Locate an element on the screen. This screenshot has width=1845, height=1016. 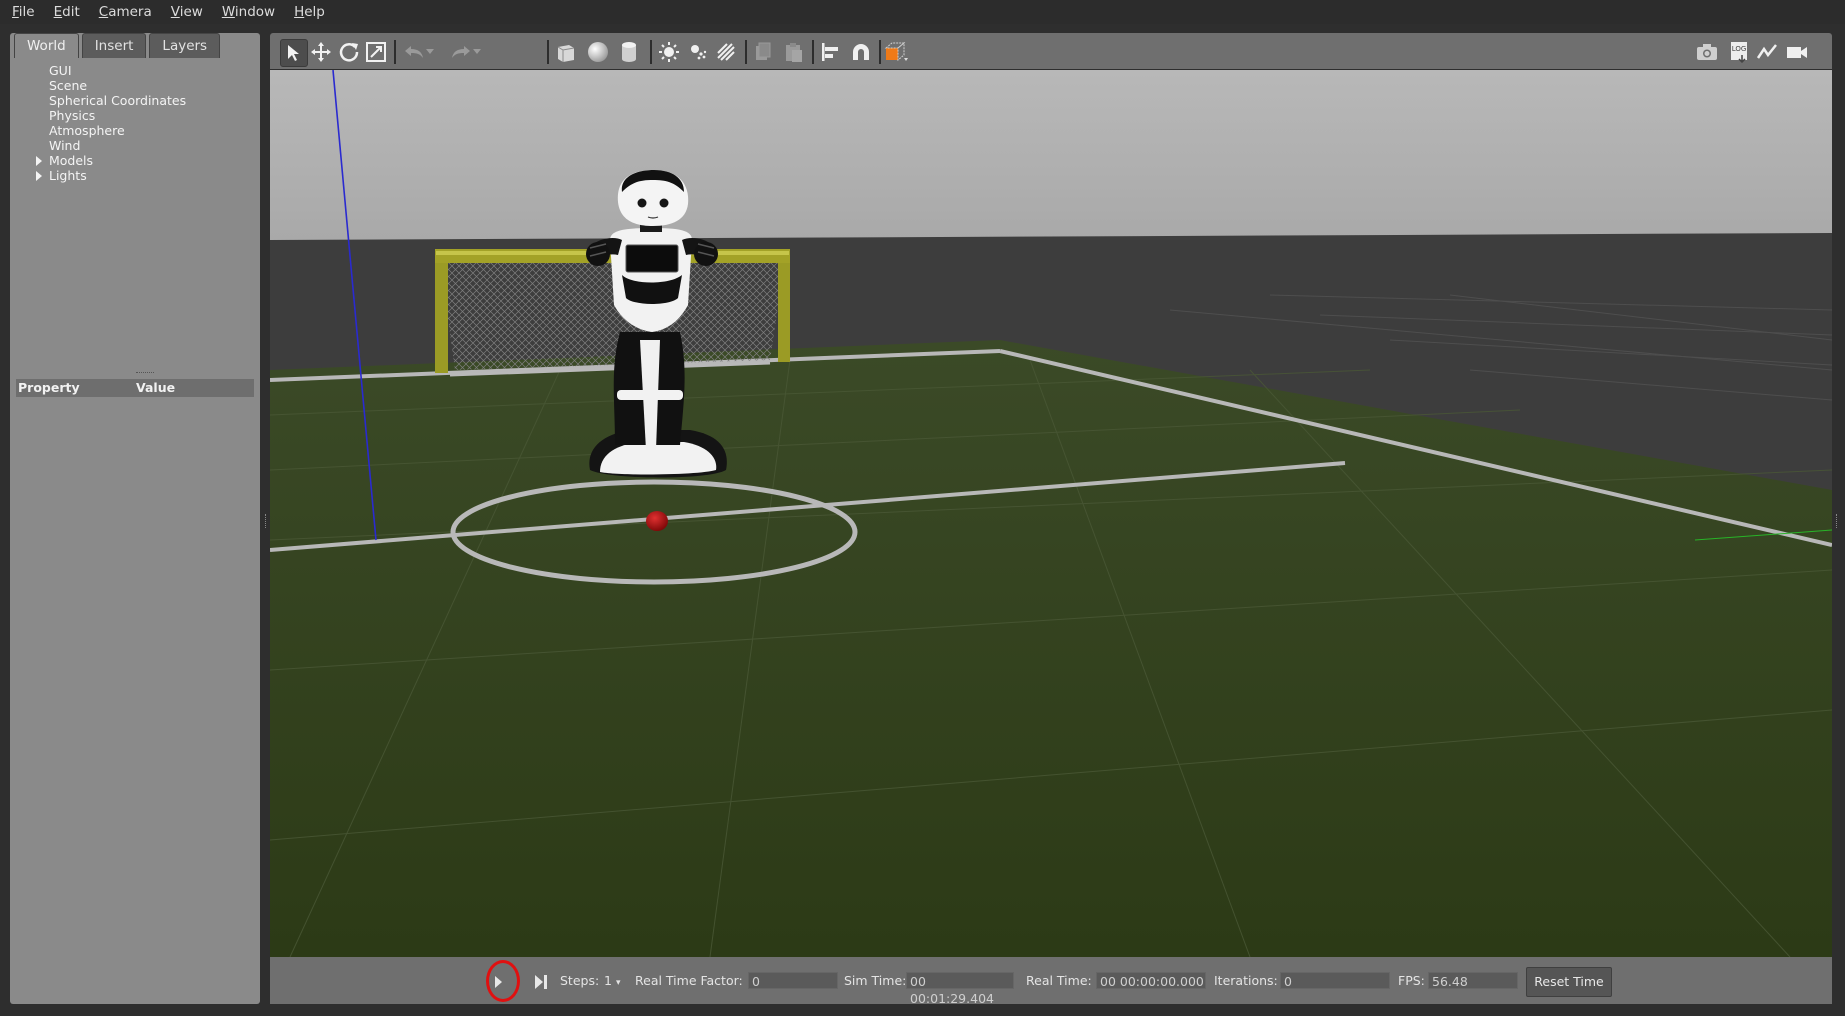
plot-icon is located at coordinates (1767, 52).